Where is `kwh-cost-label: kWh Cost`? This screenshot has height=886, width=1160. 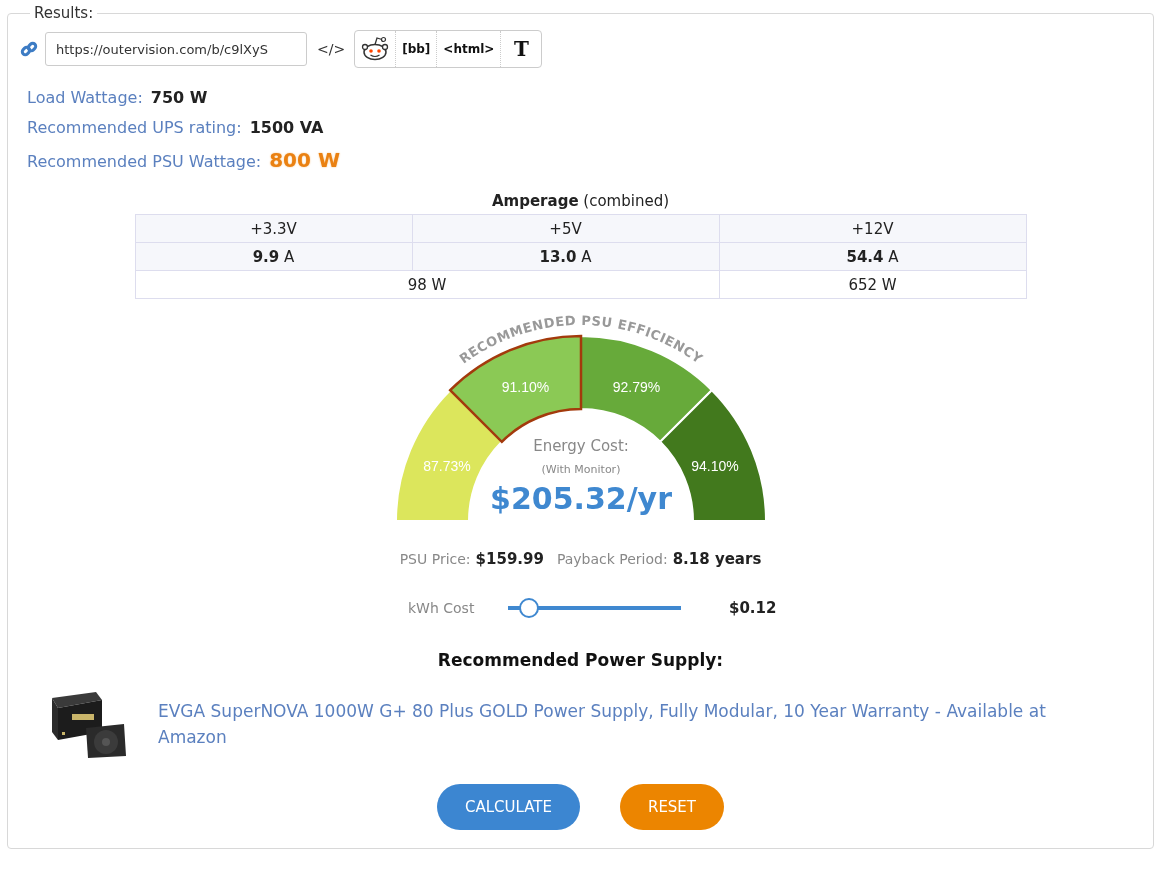
kwh-cost-label: kWh Cost is located at coordinates (442, 608).